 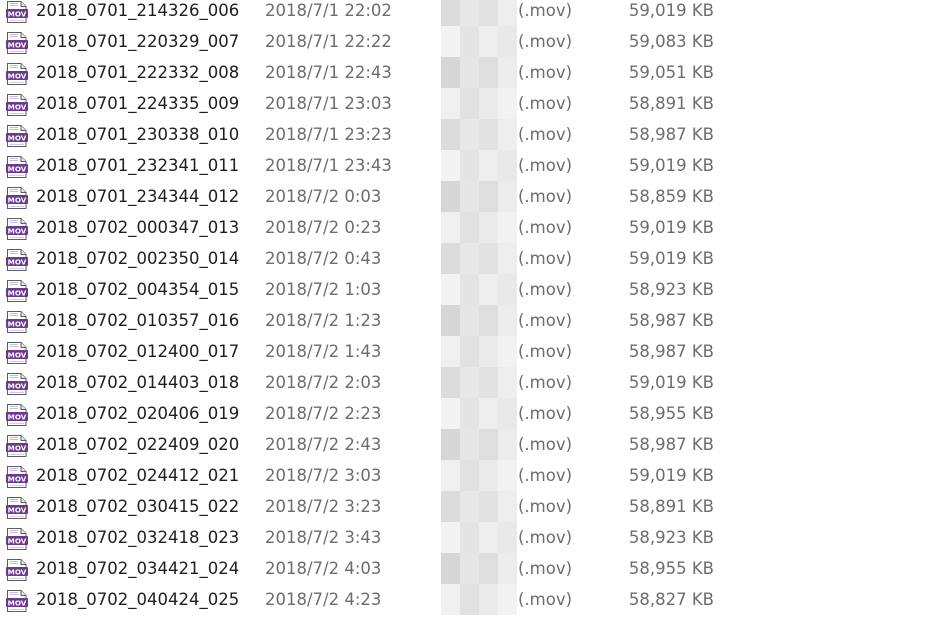 I want to click on file-name: 2018_0702_022409_020, so click(x=138, y=444).